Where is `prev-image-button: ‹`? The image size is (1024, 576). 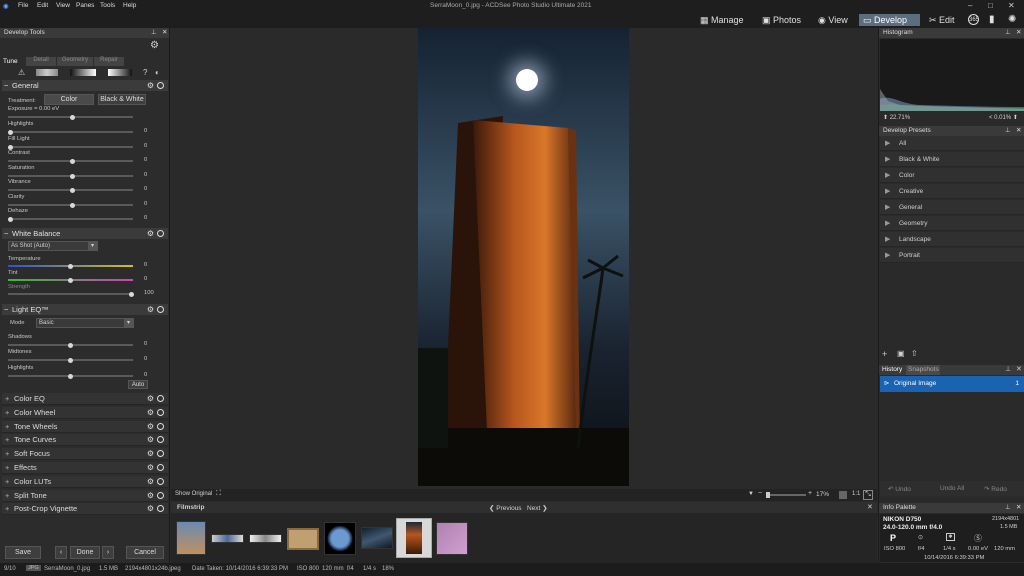 prev-image-button: ‹ is located at coordinates (61, 552).